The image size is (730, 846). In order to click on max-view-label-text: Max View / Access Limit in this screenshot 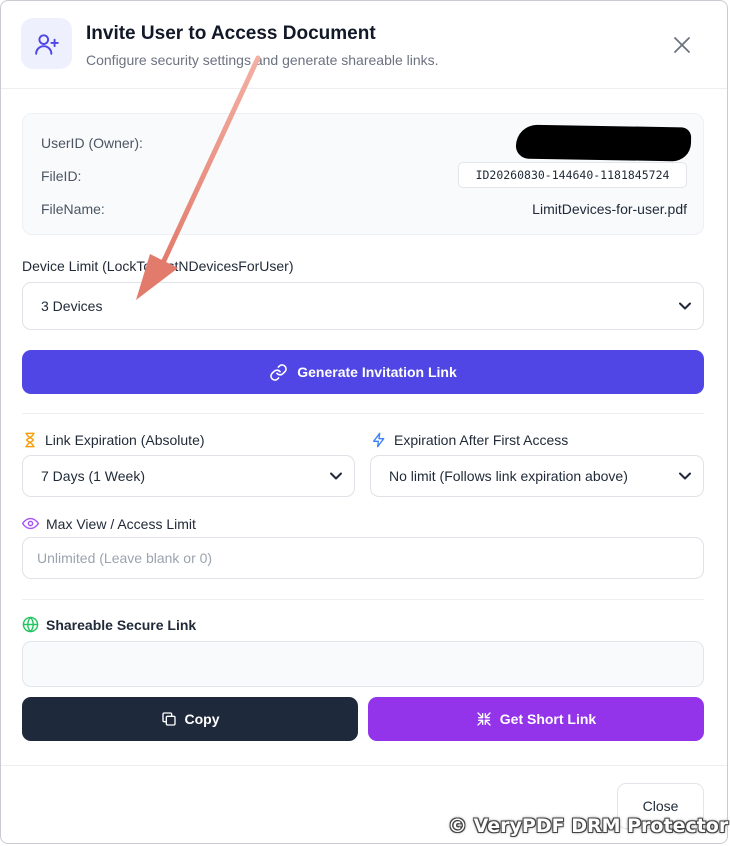, I will do `click(121, 523)`.